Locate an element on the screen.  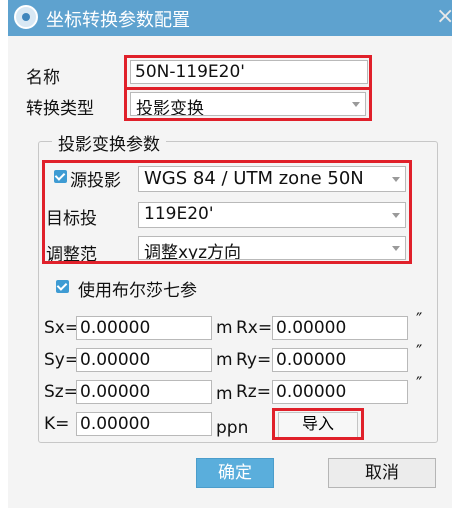
cancel-button: 取消 is located at coordinates (382, 473).